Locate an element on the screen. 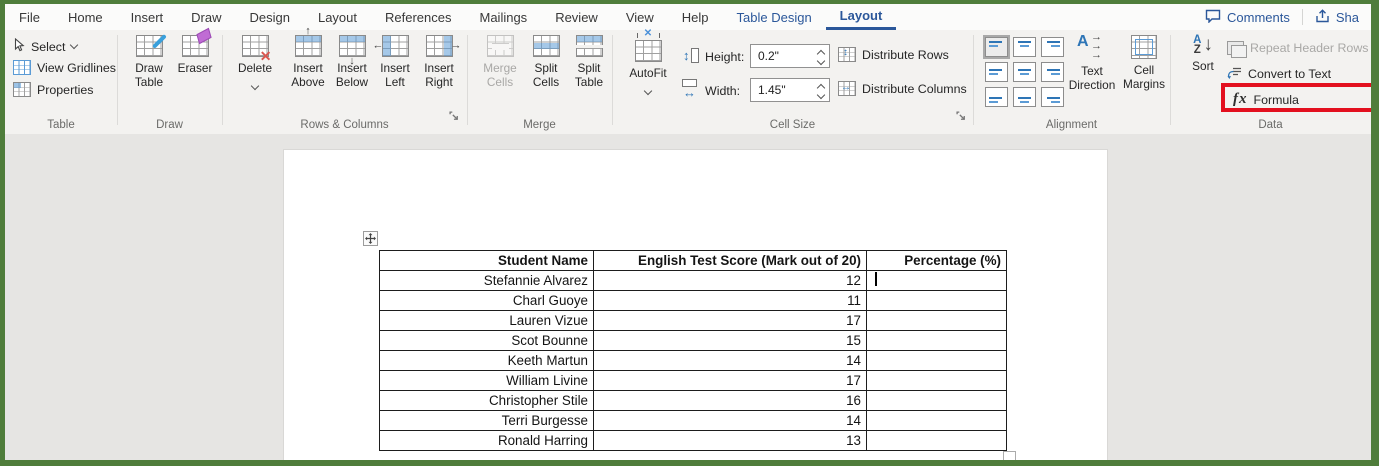  view-gridlines-button: View Gridlines is located at coordinates (64, 67).